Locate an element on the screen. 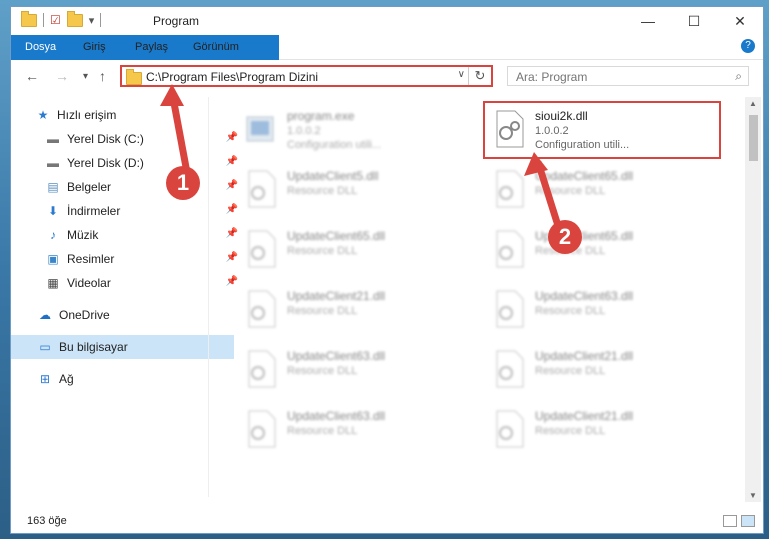 Image resolution: width=769 pixels, height=539 pixels. sidebar-item-label: Yerel Disk (C:) is located at coordinates (105, 139).